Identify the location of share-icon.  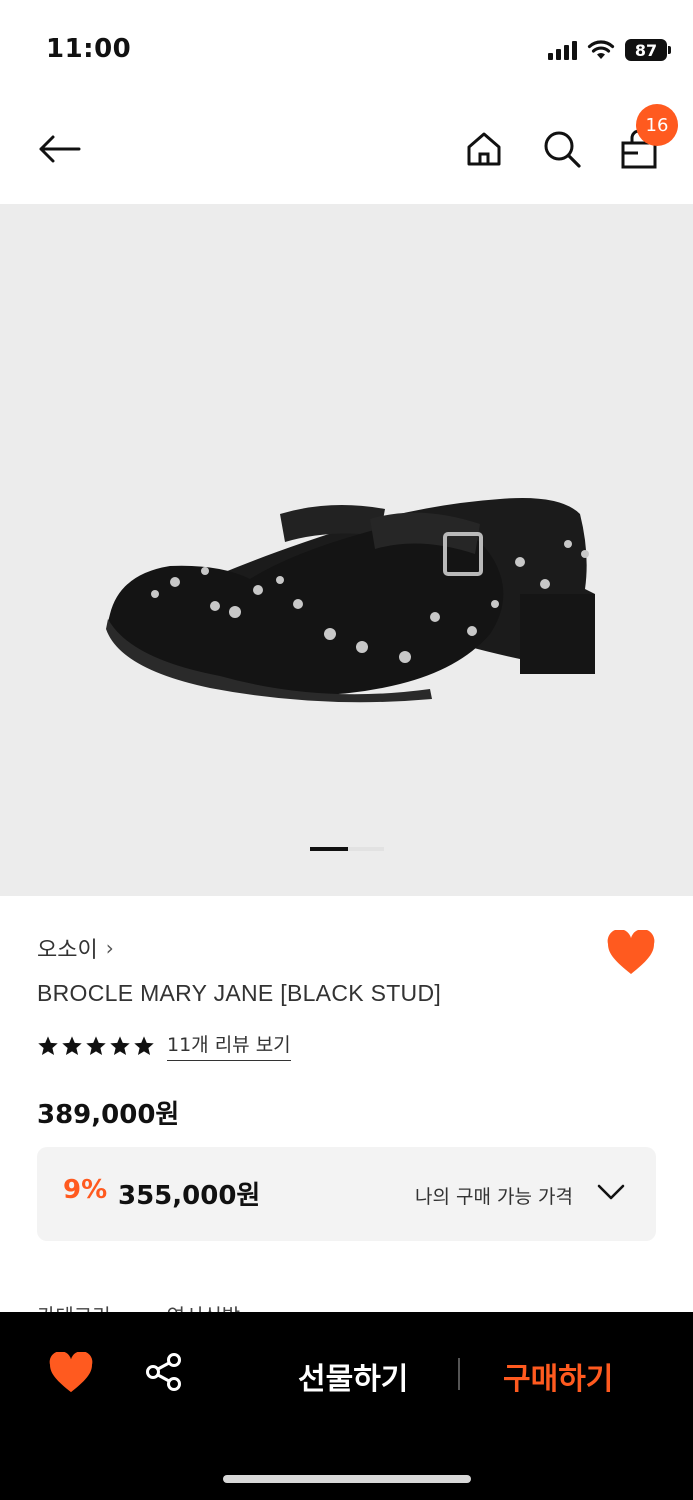
(163, 1372).